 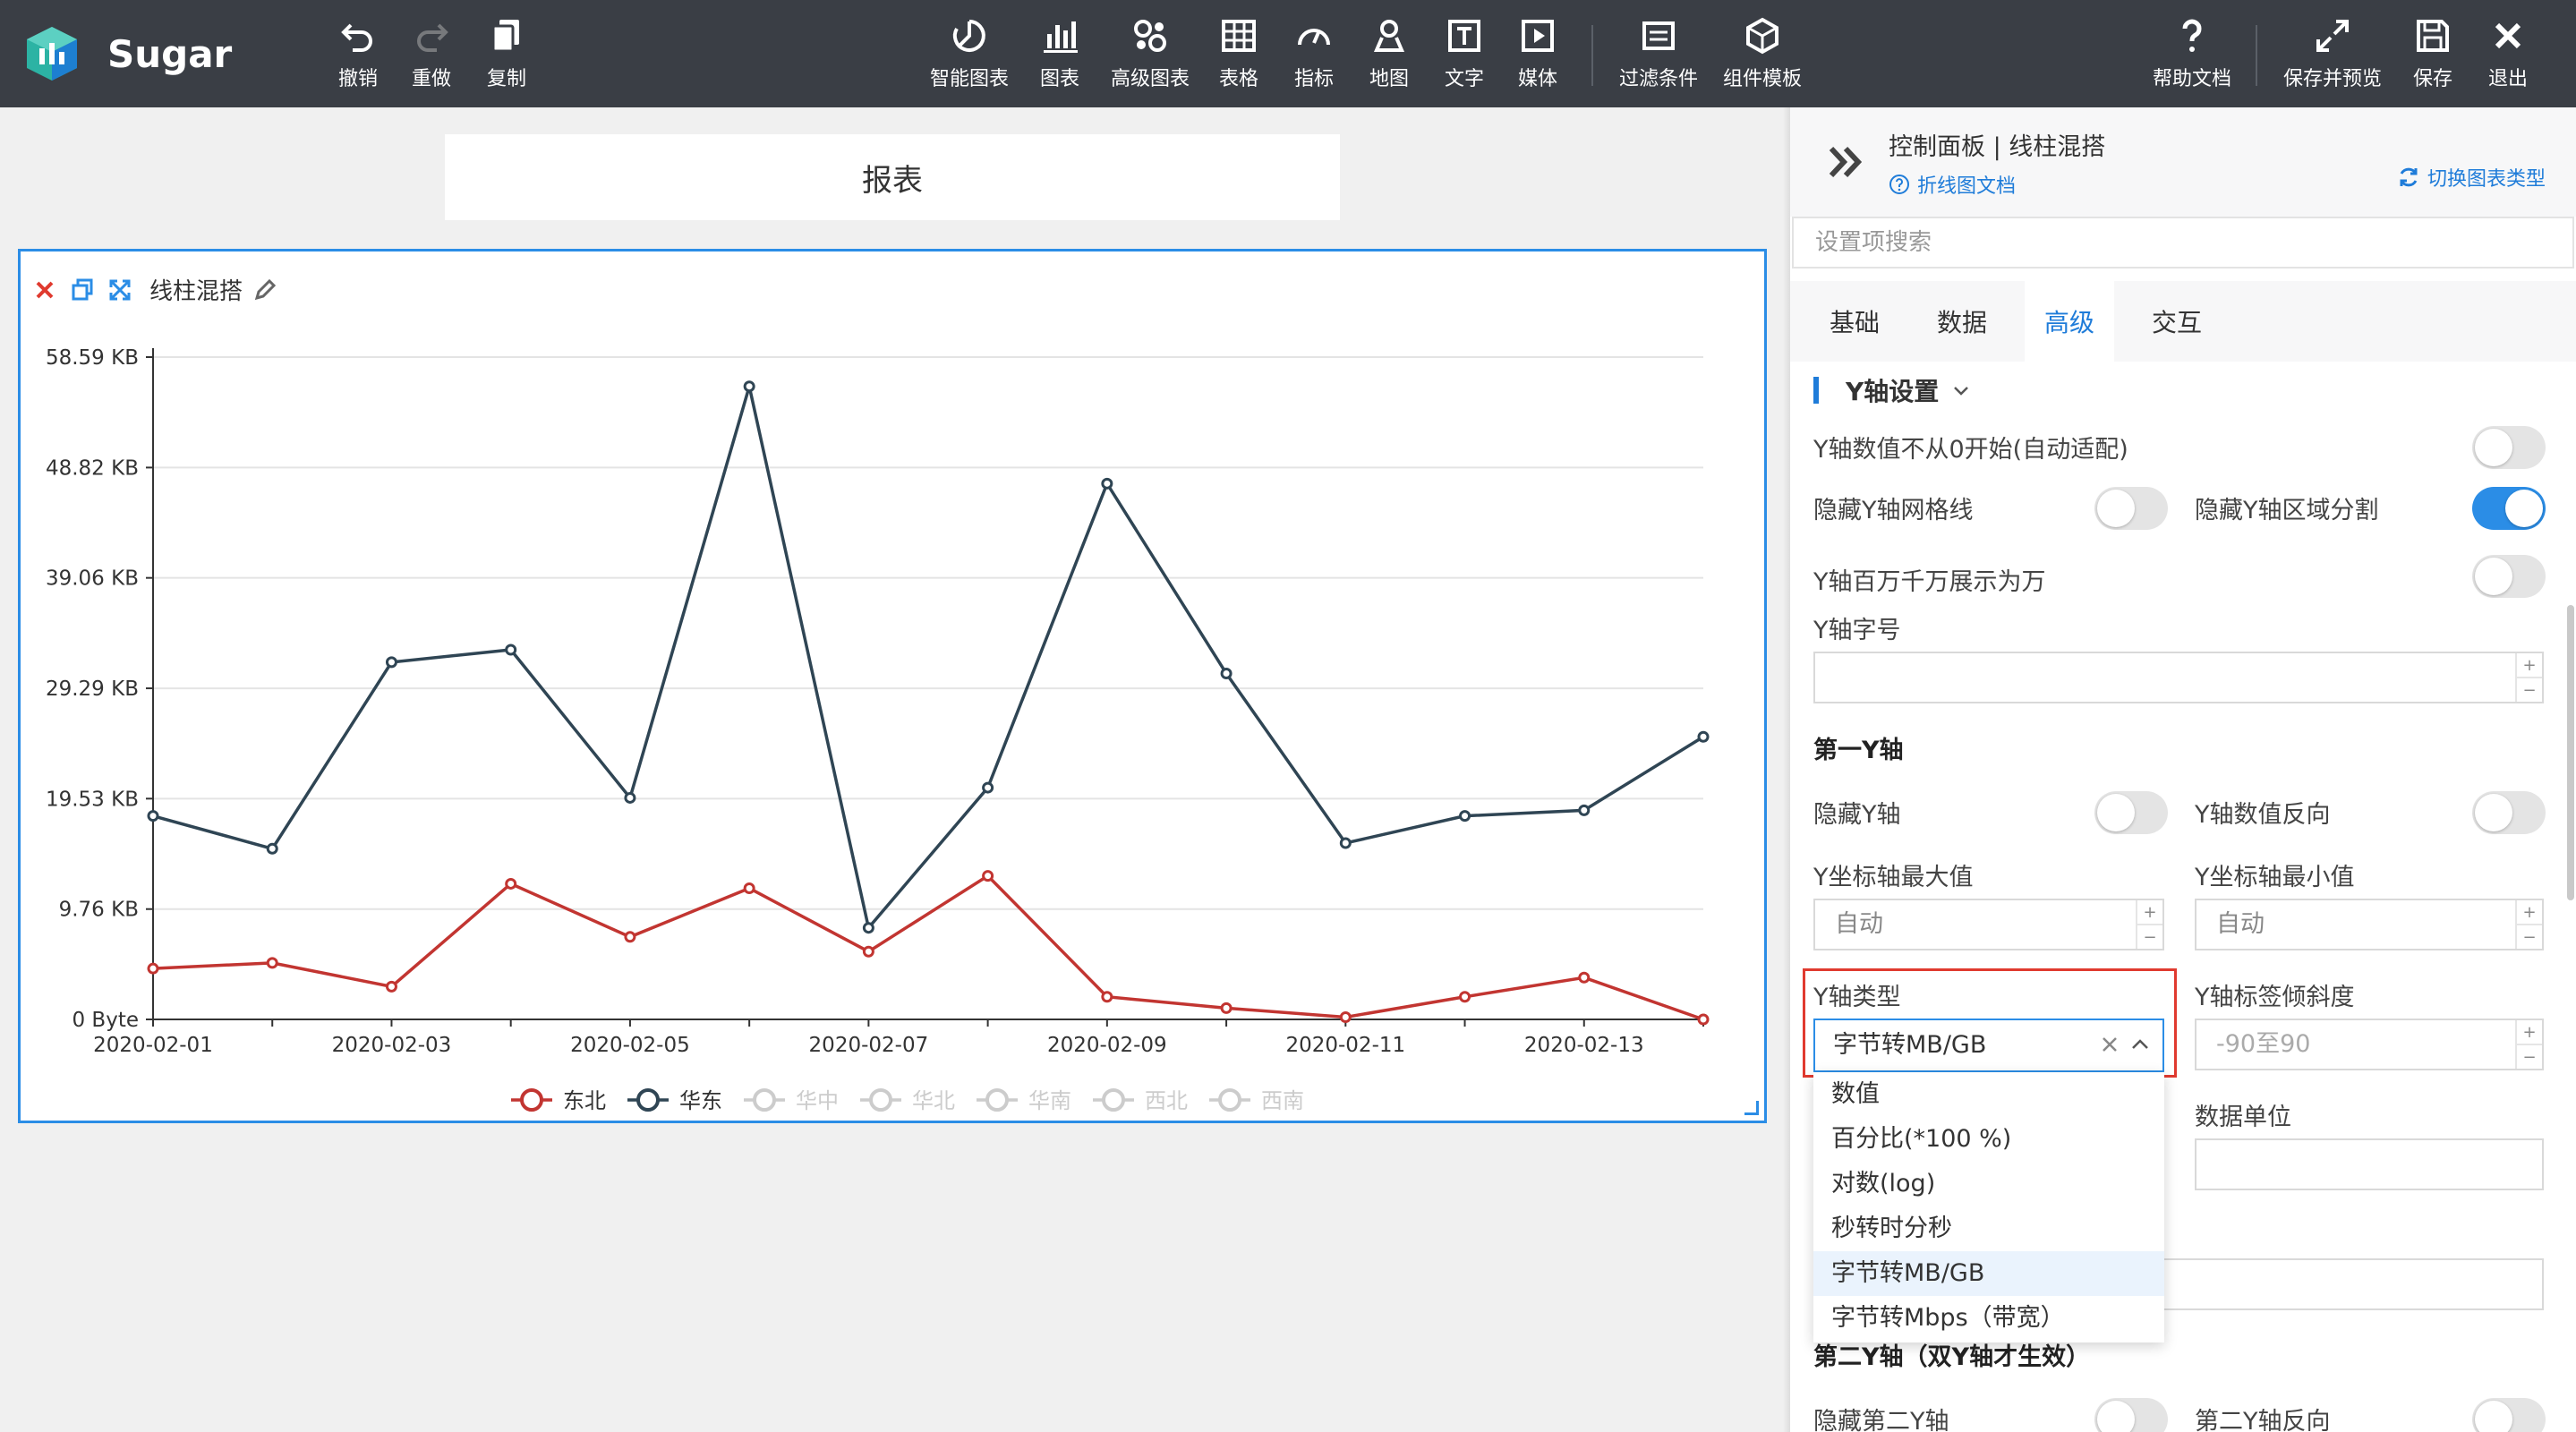 I want to click on app-logo: Sugar, so click(x=126, y=53).